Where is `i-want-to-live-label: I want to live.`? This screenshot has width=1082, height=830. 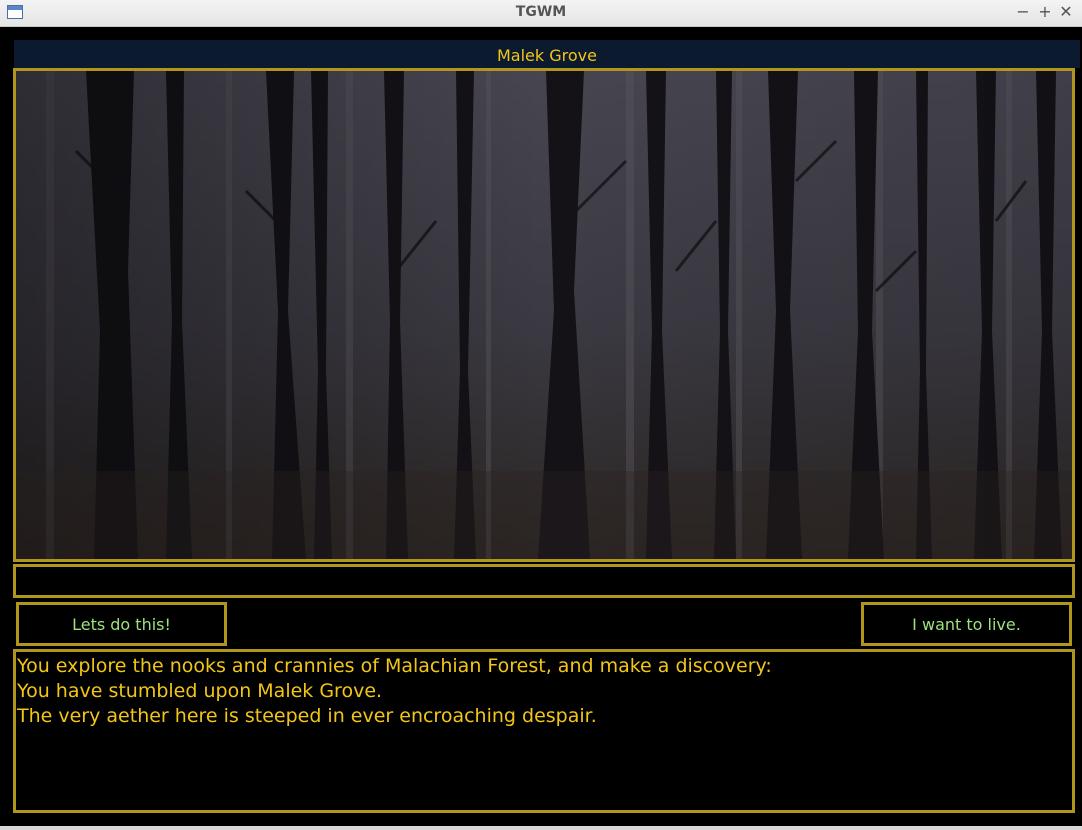
i-want-to-live-label: I want to live. is located at coordinates (966, 624).